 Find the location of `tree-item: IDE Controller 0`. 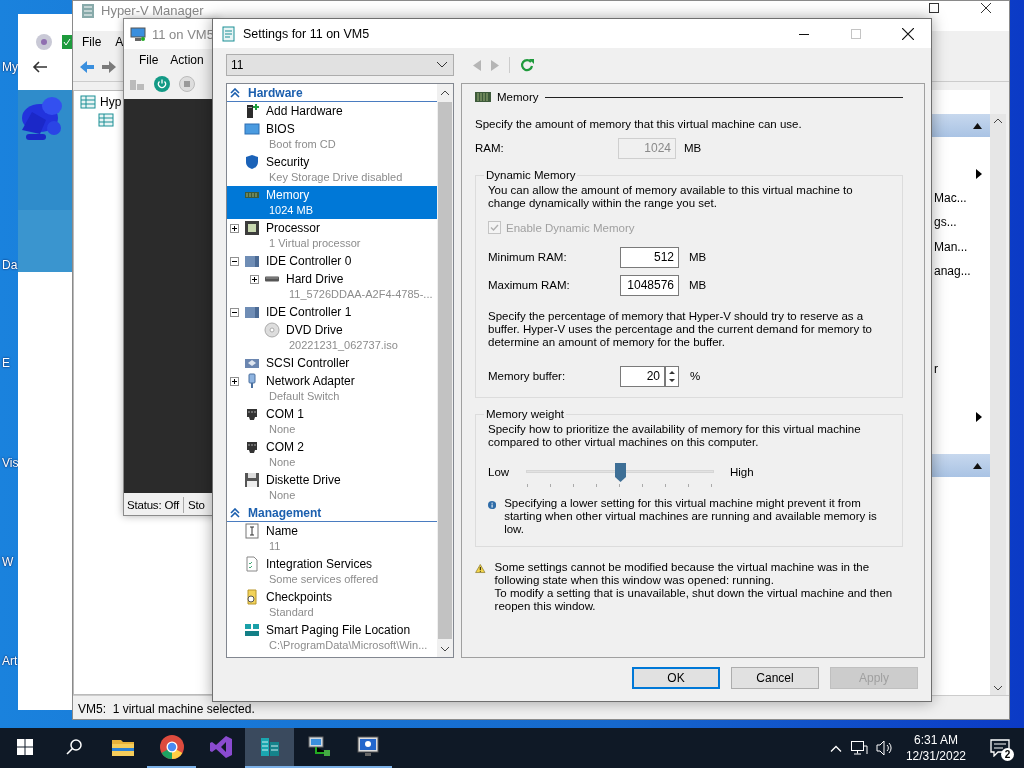

tree-item: IDE Controller 0 is located at coordinates (332, 261).